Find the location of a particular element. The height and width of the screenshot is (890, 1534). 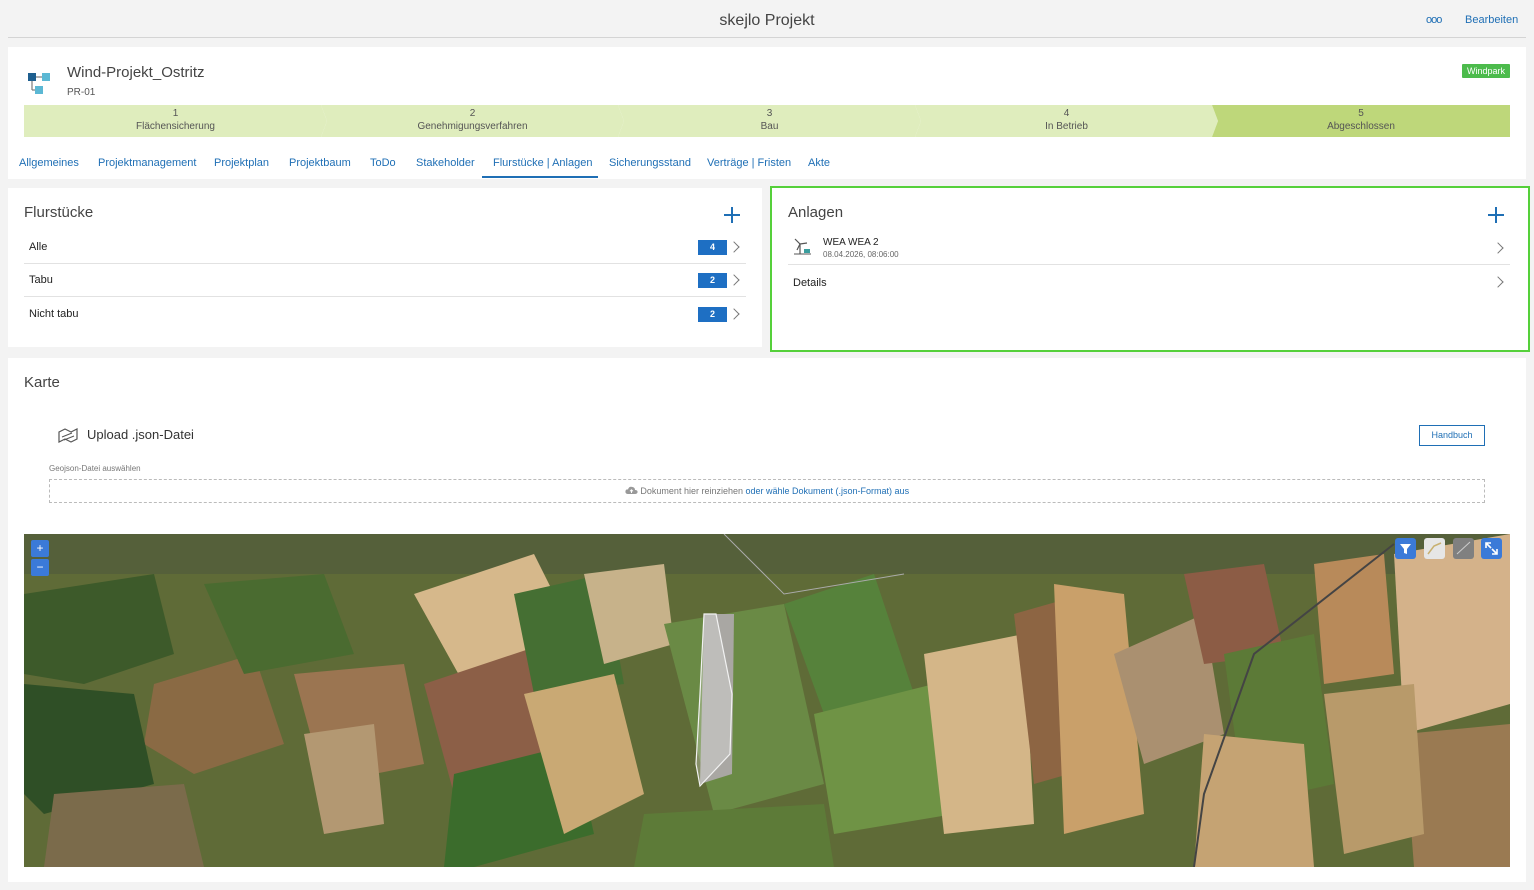

tab-allgemeines: Allgemeines is located at coordinates (49, 163).